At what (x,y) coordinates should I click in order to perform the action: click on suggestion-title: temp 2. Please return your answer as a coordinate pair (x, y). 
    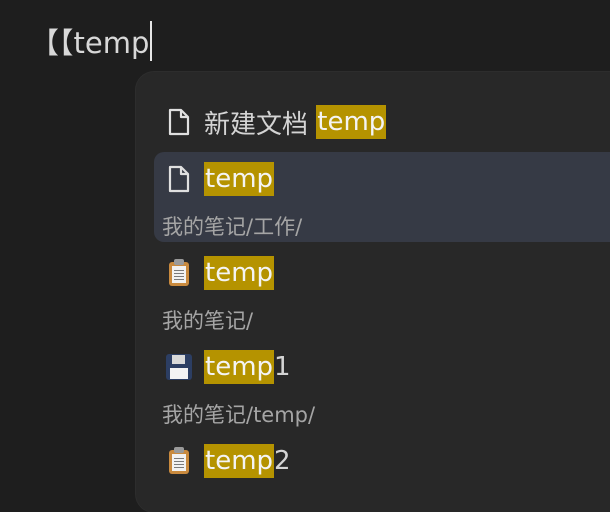
    Looking at the image, I should click on (247, 461).